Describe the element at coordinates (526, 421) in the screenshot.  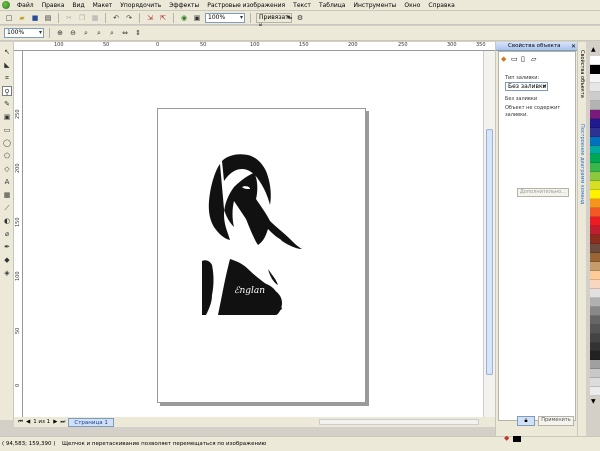
I see `lock-icon: 🔒︎` at that location.